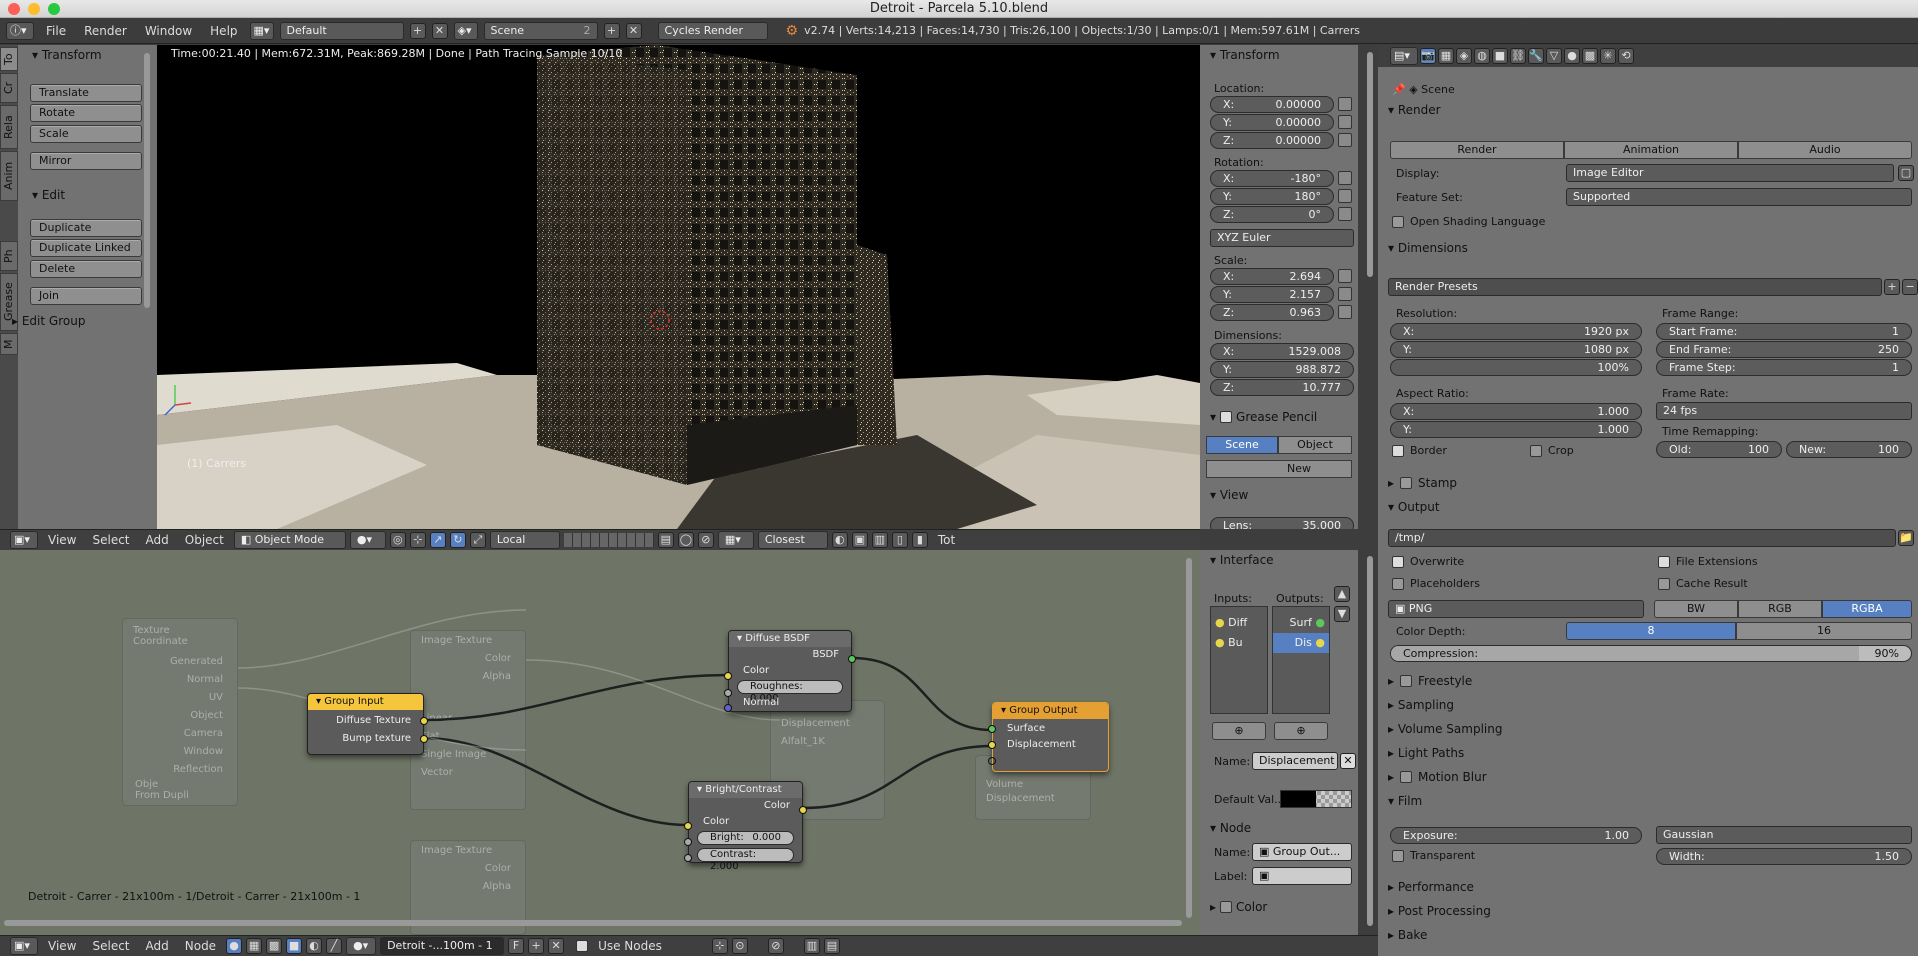  Describe the element at coordinates (1272, 214) in the screenshot. I see `rotation-z-field: Z: 0°` at that location.